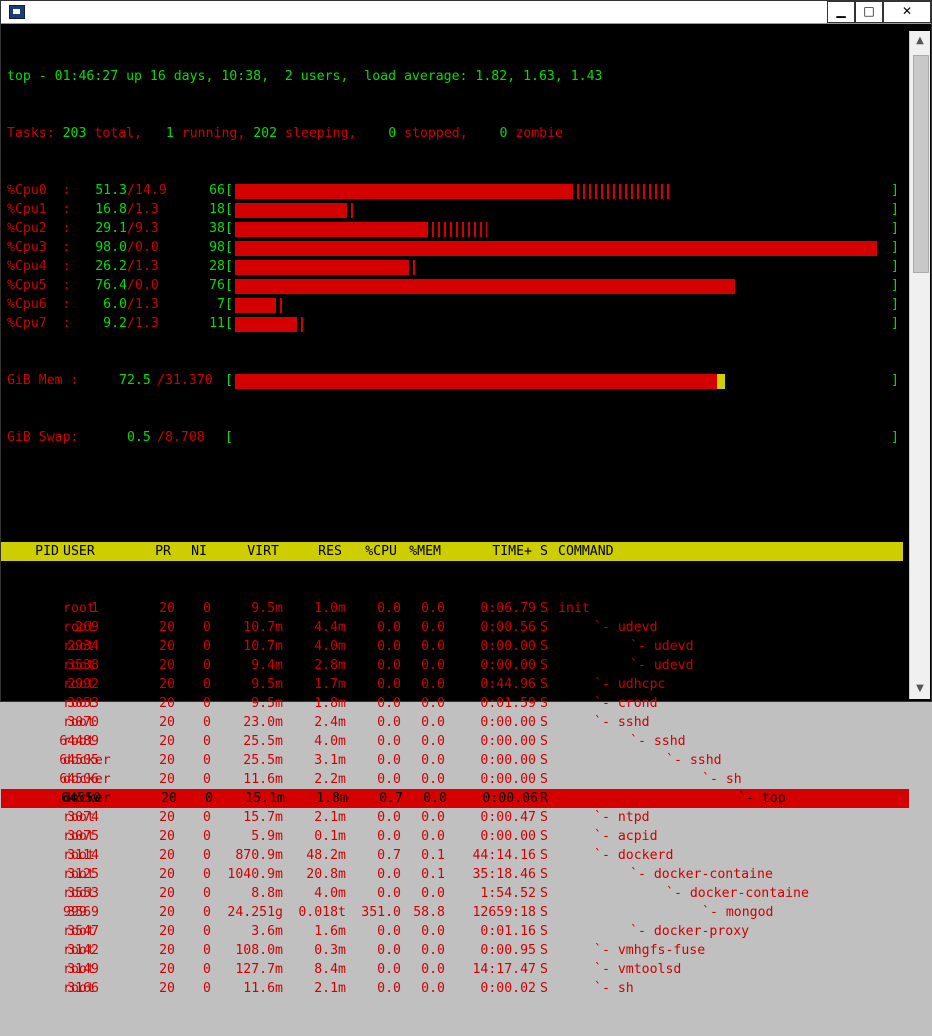 The width and height of the screenshot is (932, 1036). What do you see at coordinates (895, 323) in the screenshot?
I see `cpu-close-bracket: ]` at bounding box center [895, 323].